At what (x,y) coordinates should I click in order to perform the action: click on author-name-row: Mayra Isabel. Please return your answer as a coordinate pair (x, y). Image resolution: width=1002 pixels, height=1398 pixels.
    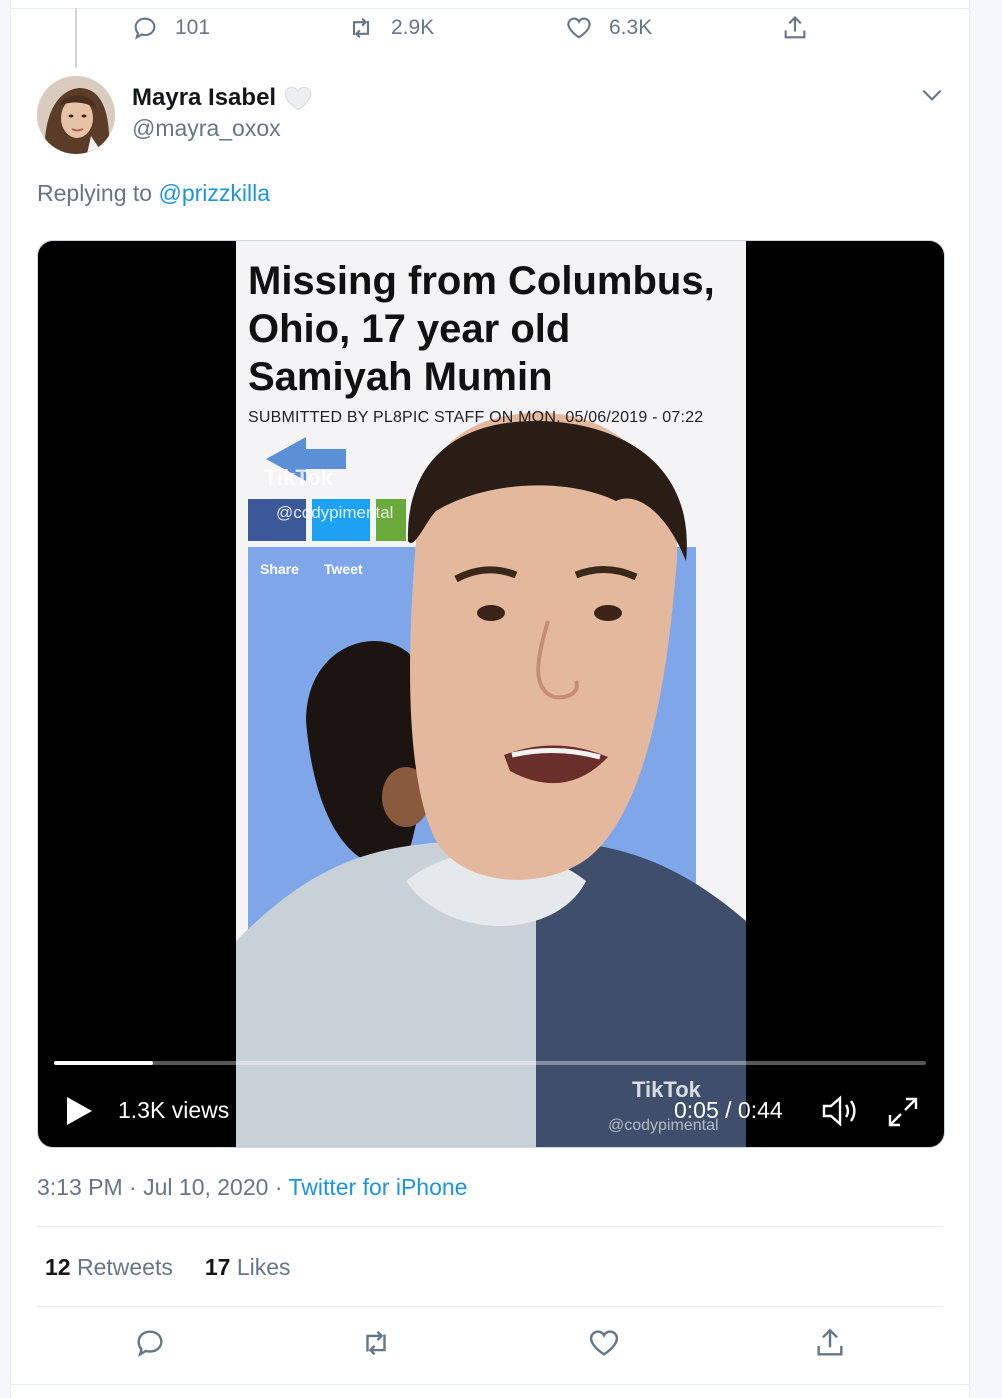
    Looking at the image, I should click on (222, 98).